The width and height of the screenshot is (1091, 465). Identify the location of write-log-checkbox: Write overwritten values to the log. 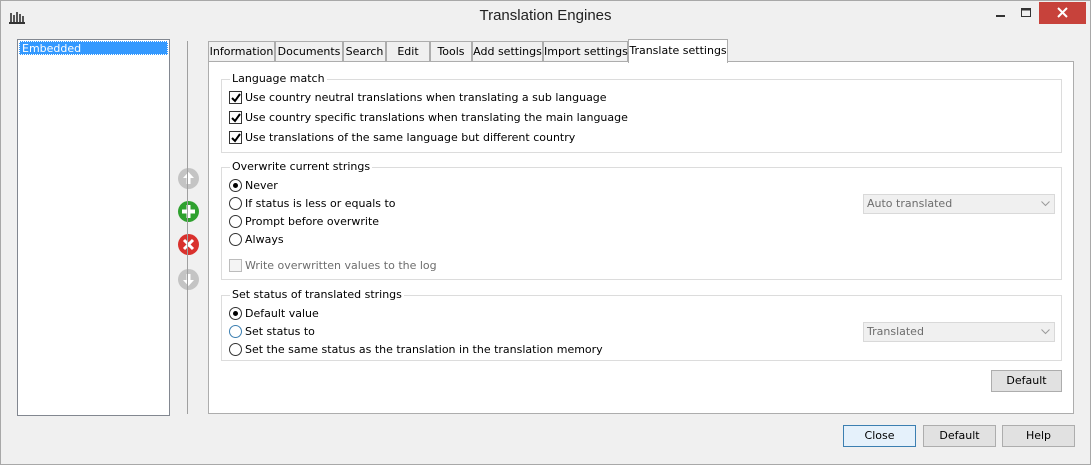
(333, 267).